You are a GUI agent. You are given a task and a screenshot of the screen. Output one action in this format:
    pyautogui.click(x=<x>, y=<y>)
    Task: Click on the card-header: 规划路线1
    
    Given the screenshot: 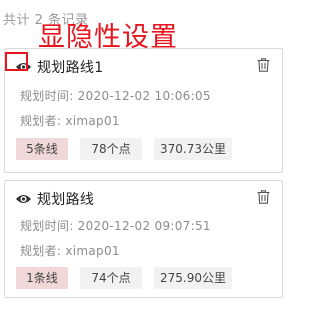 What is the action you would take?
    pyautogui.click(x=59, y=67)
    